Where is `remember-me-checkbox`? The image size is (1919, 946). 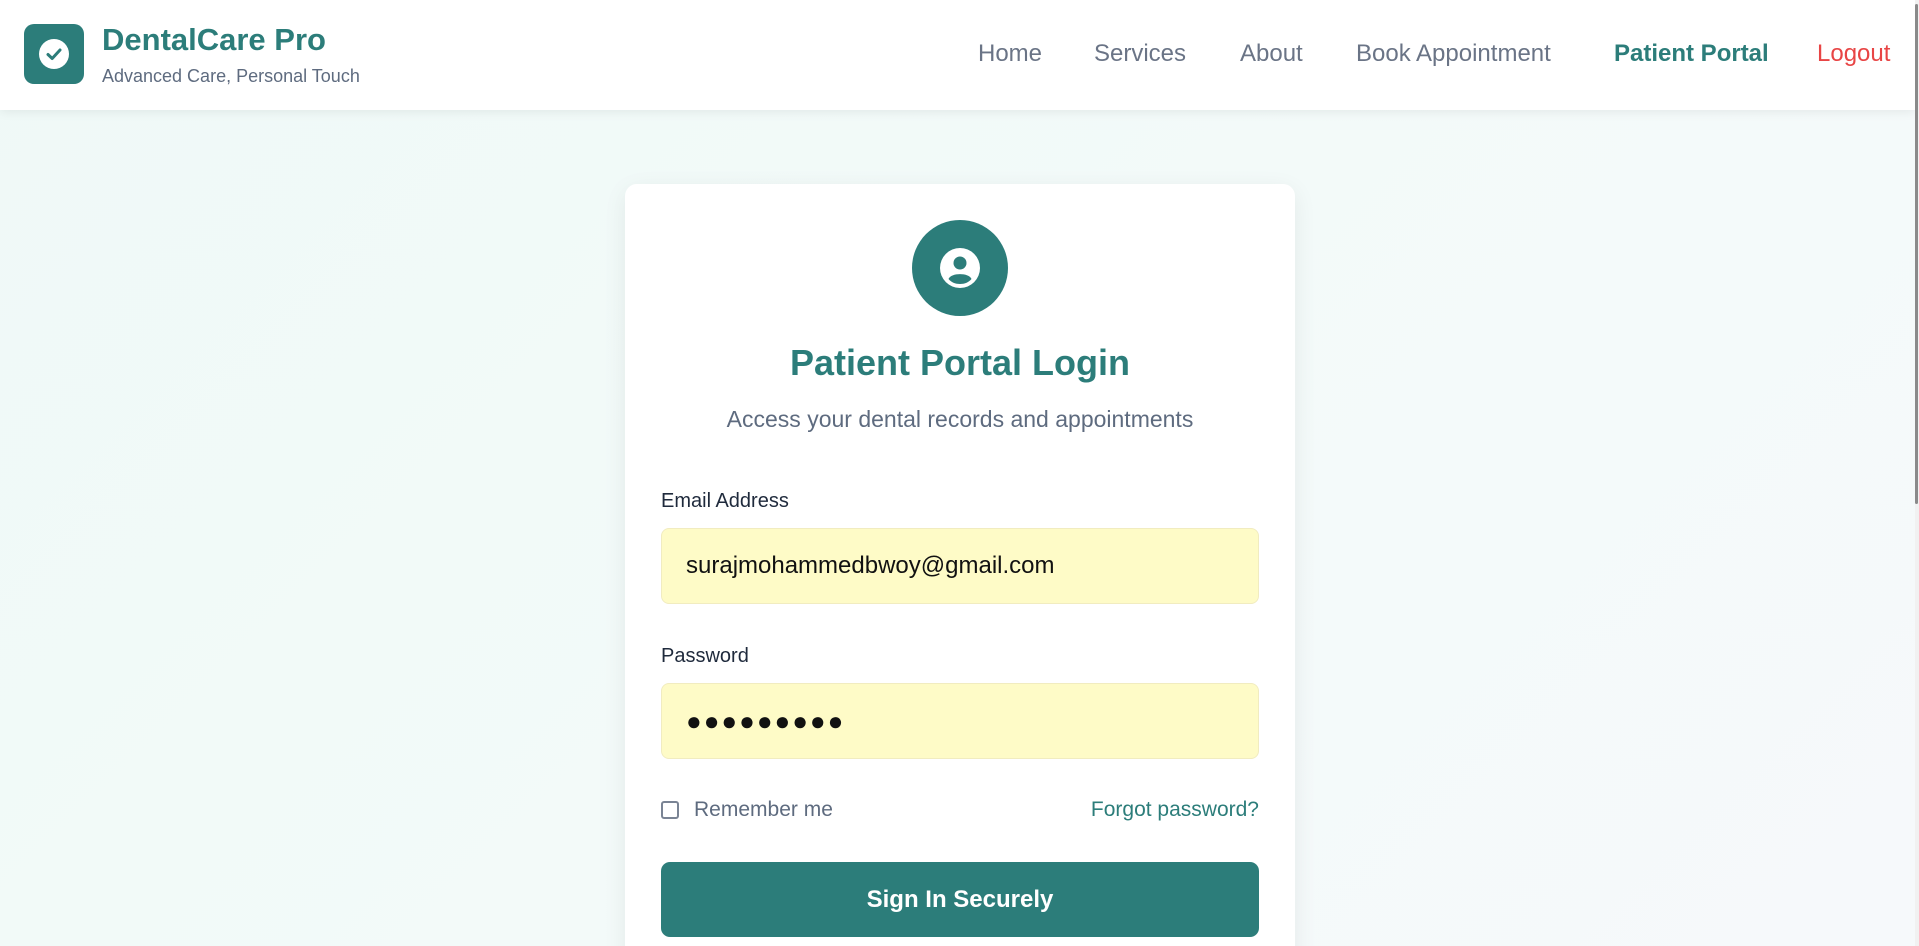
remember-me-checkbox is located at coordinates (670, 810).